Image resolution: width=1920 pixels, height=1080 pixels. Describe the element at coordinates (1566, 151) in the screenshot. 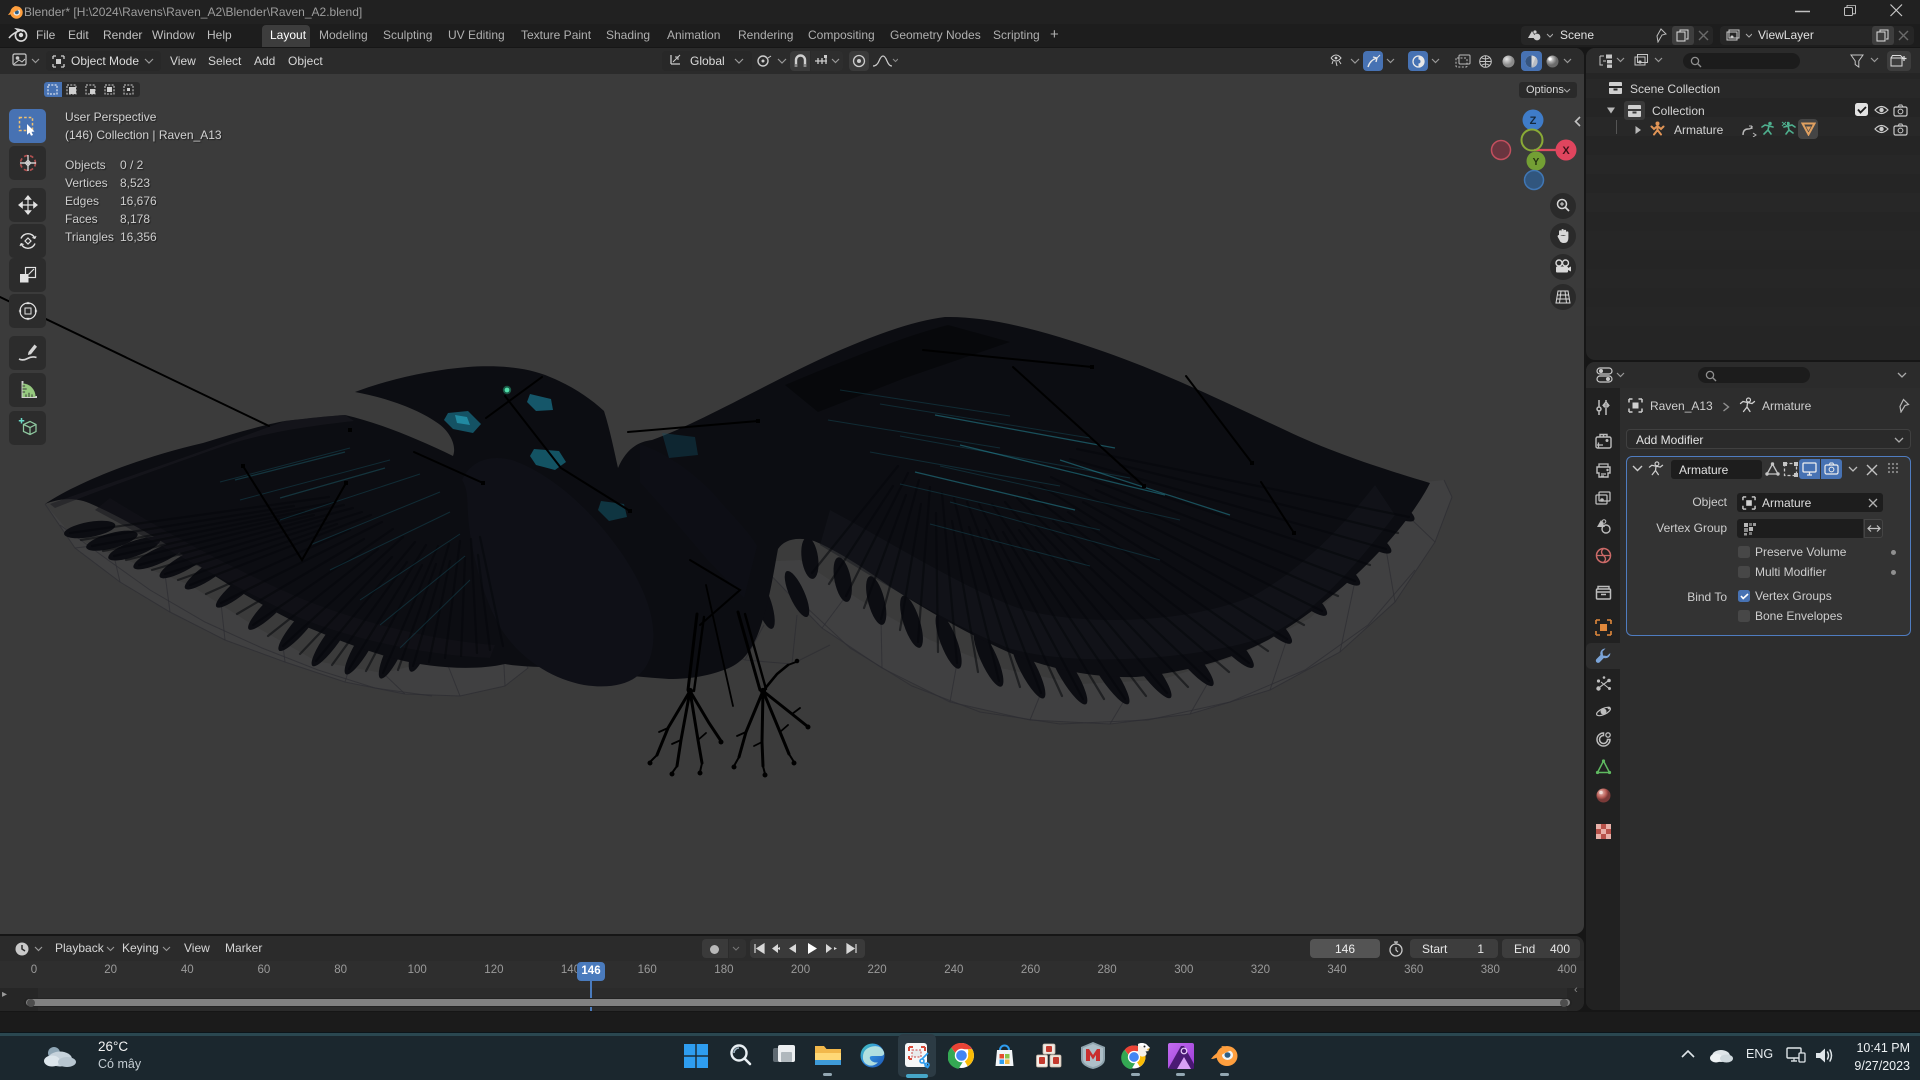

I see `svg-text: X` at that location.